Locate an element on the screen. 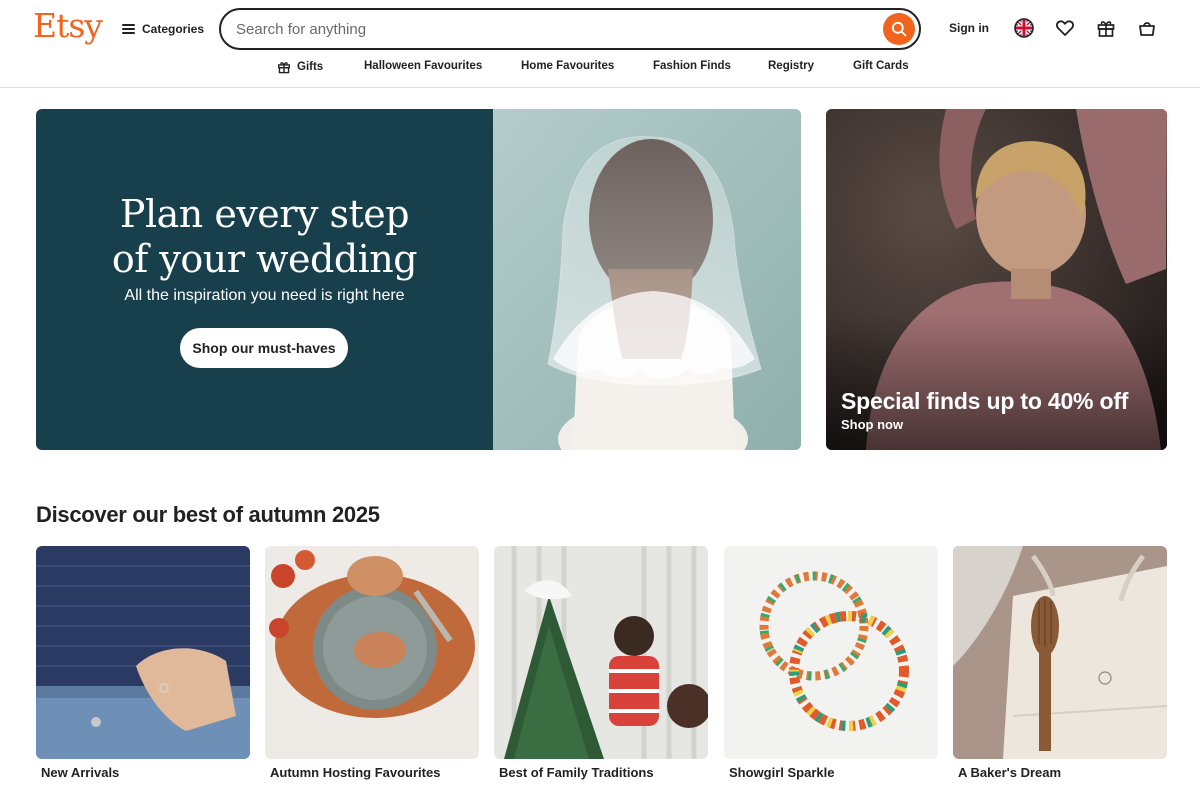 The width and height of the screenshot is (1200, 804). christmas-tree-child-photo is located at coordinates (601, 652).